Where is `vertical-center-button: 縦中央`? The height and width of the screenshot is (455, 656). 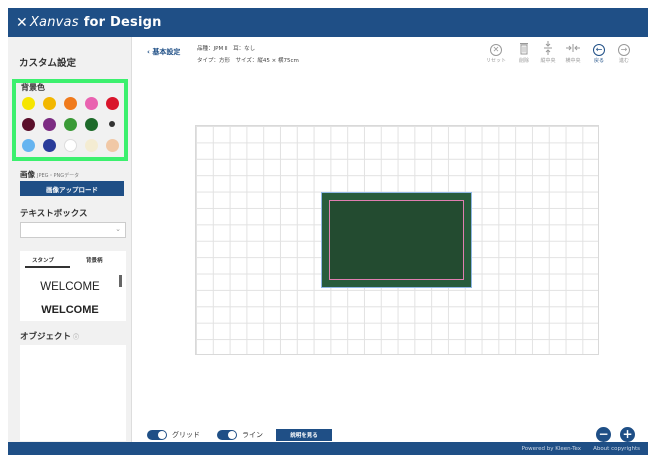
vertical-center-button: 縦中央 is located at coordinates (548, 52).